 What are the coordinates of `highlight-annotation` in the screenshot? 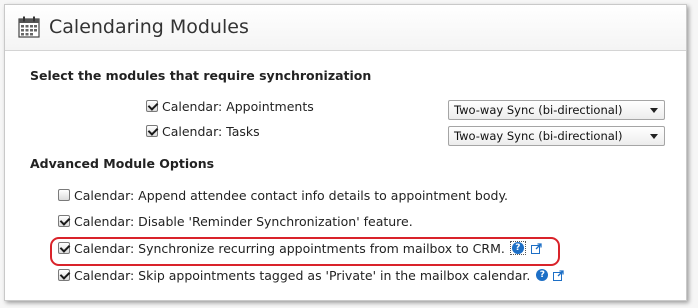 It's located at (305, 251).